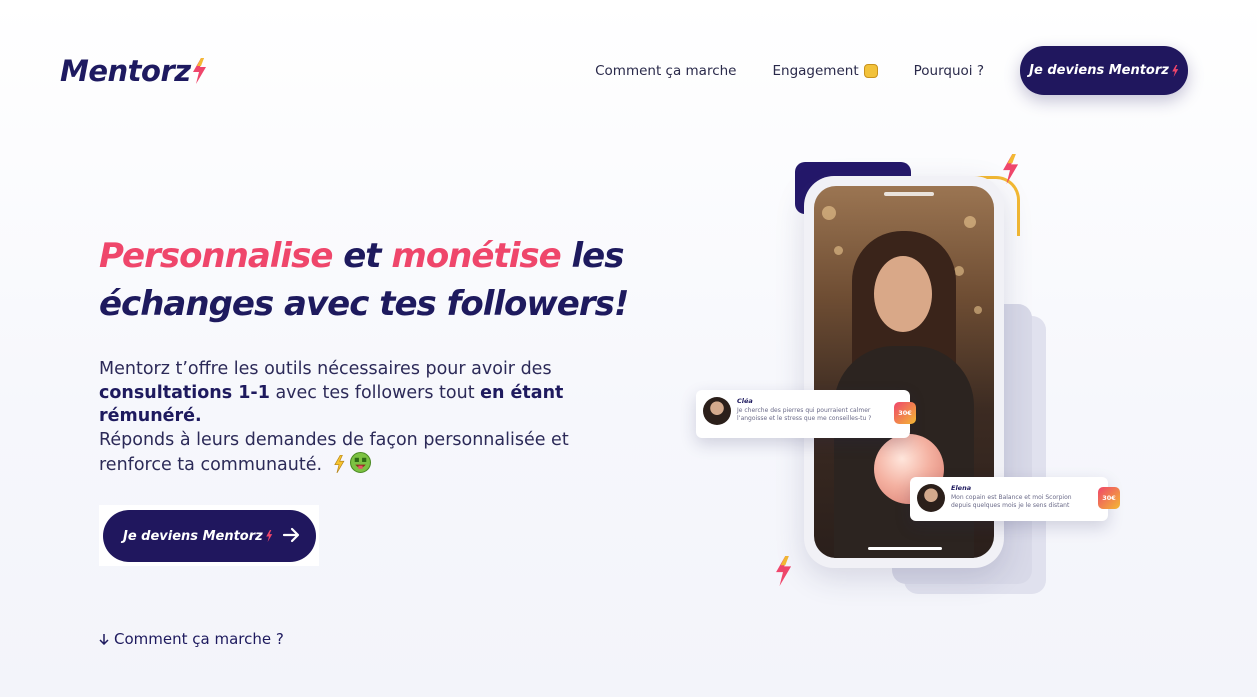 This screenshot has width=1257, height=697. Describe the element at coordinates (339, 464) in the screenshot. I see `lightning-emoji-icon` at that location.